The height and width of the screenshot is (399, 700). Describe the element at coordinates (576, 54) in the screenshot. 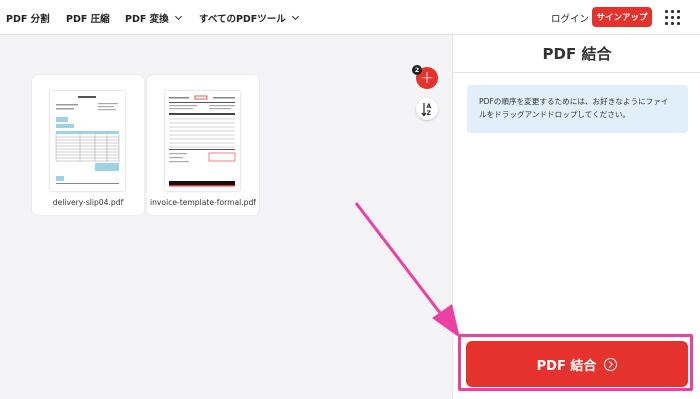

I see `sidebar-title: PDF 結合` at that location.